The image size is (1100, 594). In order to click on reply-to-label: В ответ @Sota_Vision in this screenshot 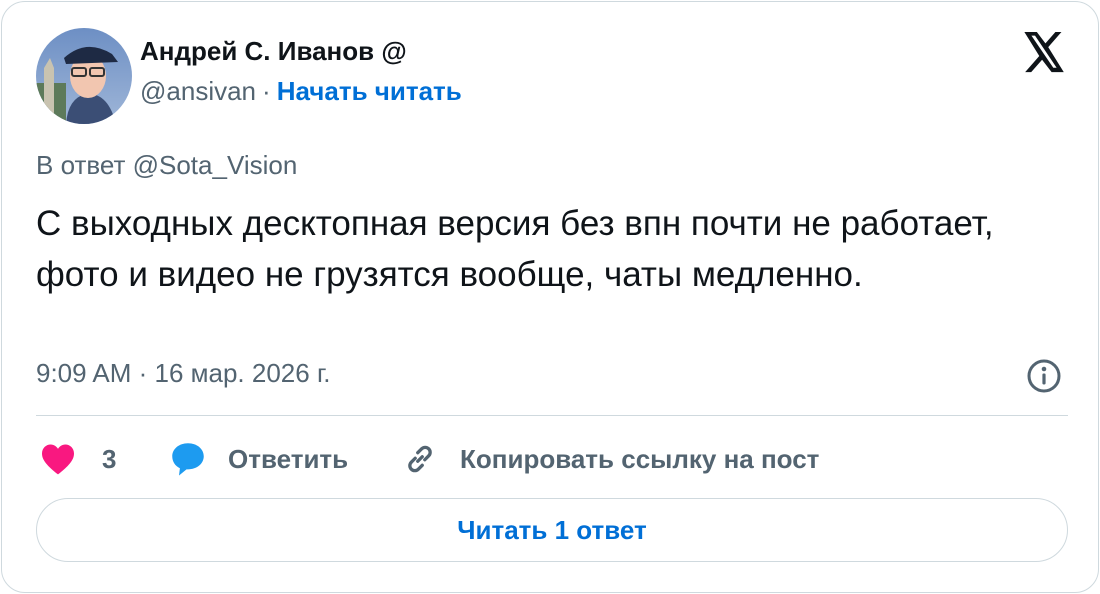, I will do `click(167, 165)`.